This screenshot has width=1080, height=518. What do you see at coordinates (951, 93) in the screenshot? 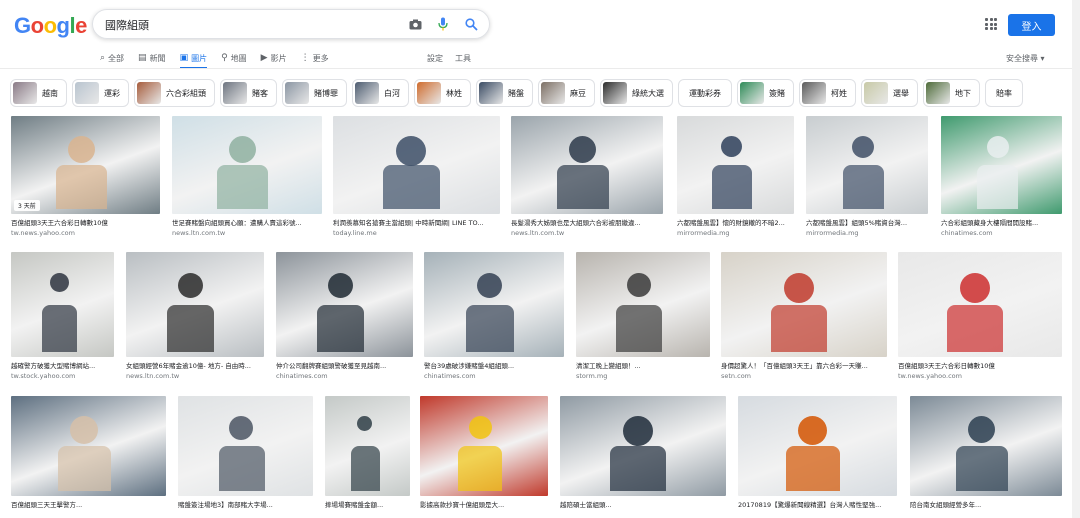
I see `related-chip: 地下` at bounding box center [951, 93].